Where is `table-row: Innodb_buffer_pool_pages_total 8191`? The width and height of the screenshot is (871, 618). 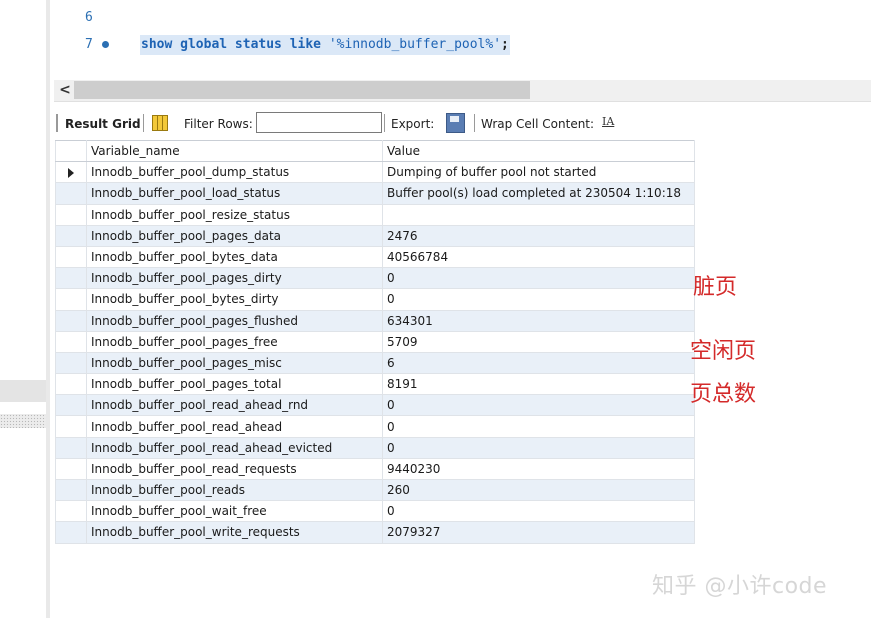
table-row: Innodb_buffer_pool_pages_total 8191 is located at coordinates (375, 384).